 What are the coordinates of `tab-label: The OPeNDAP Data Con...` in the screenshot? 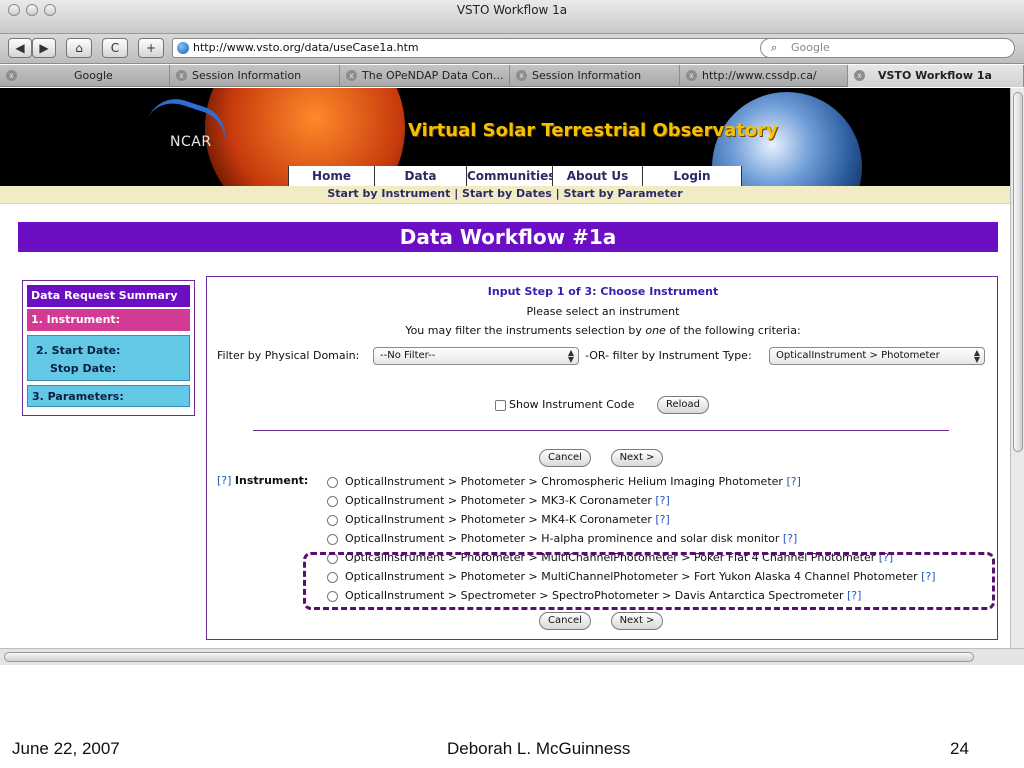 It's located at (433, 75).